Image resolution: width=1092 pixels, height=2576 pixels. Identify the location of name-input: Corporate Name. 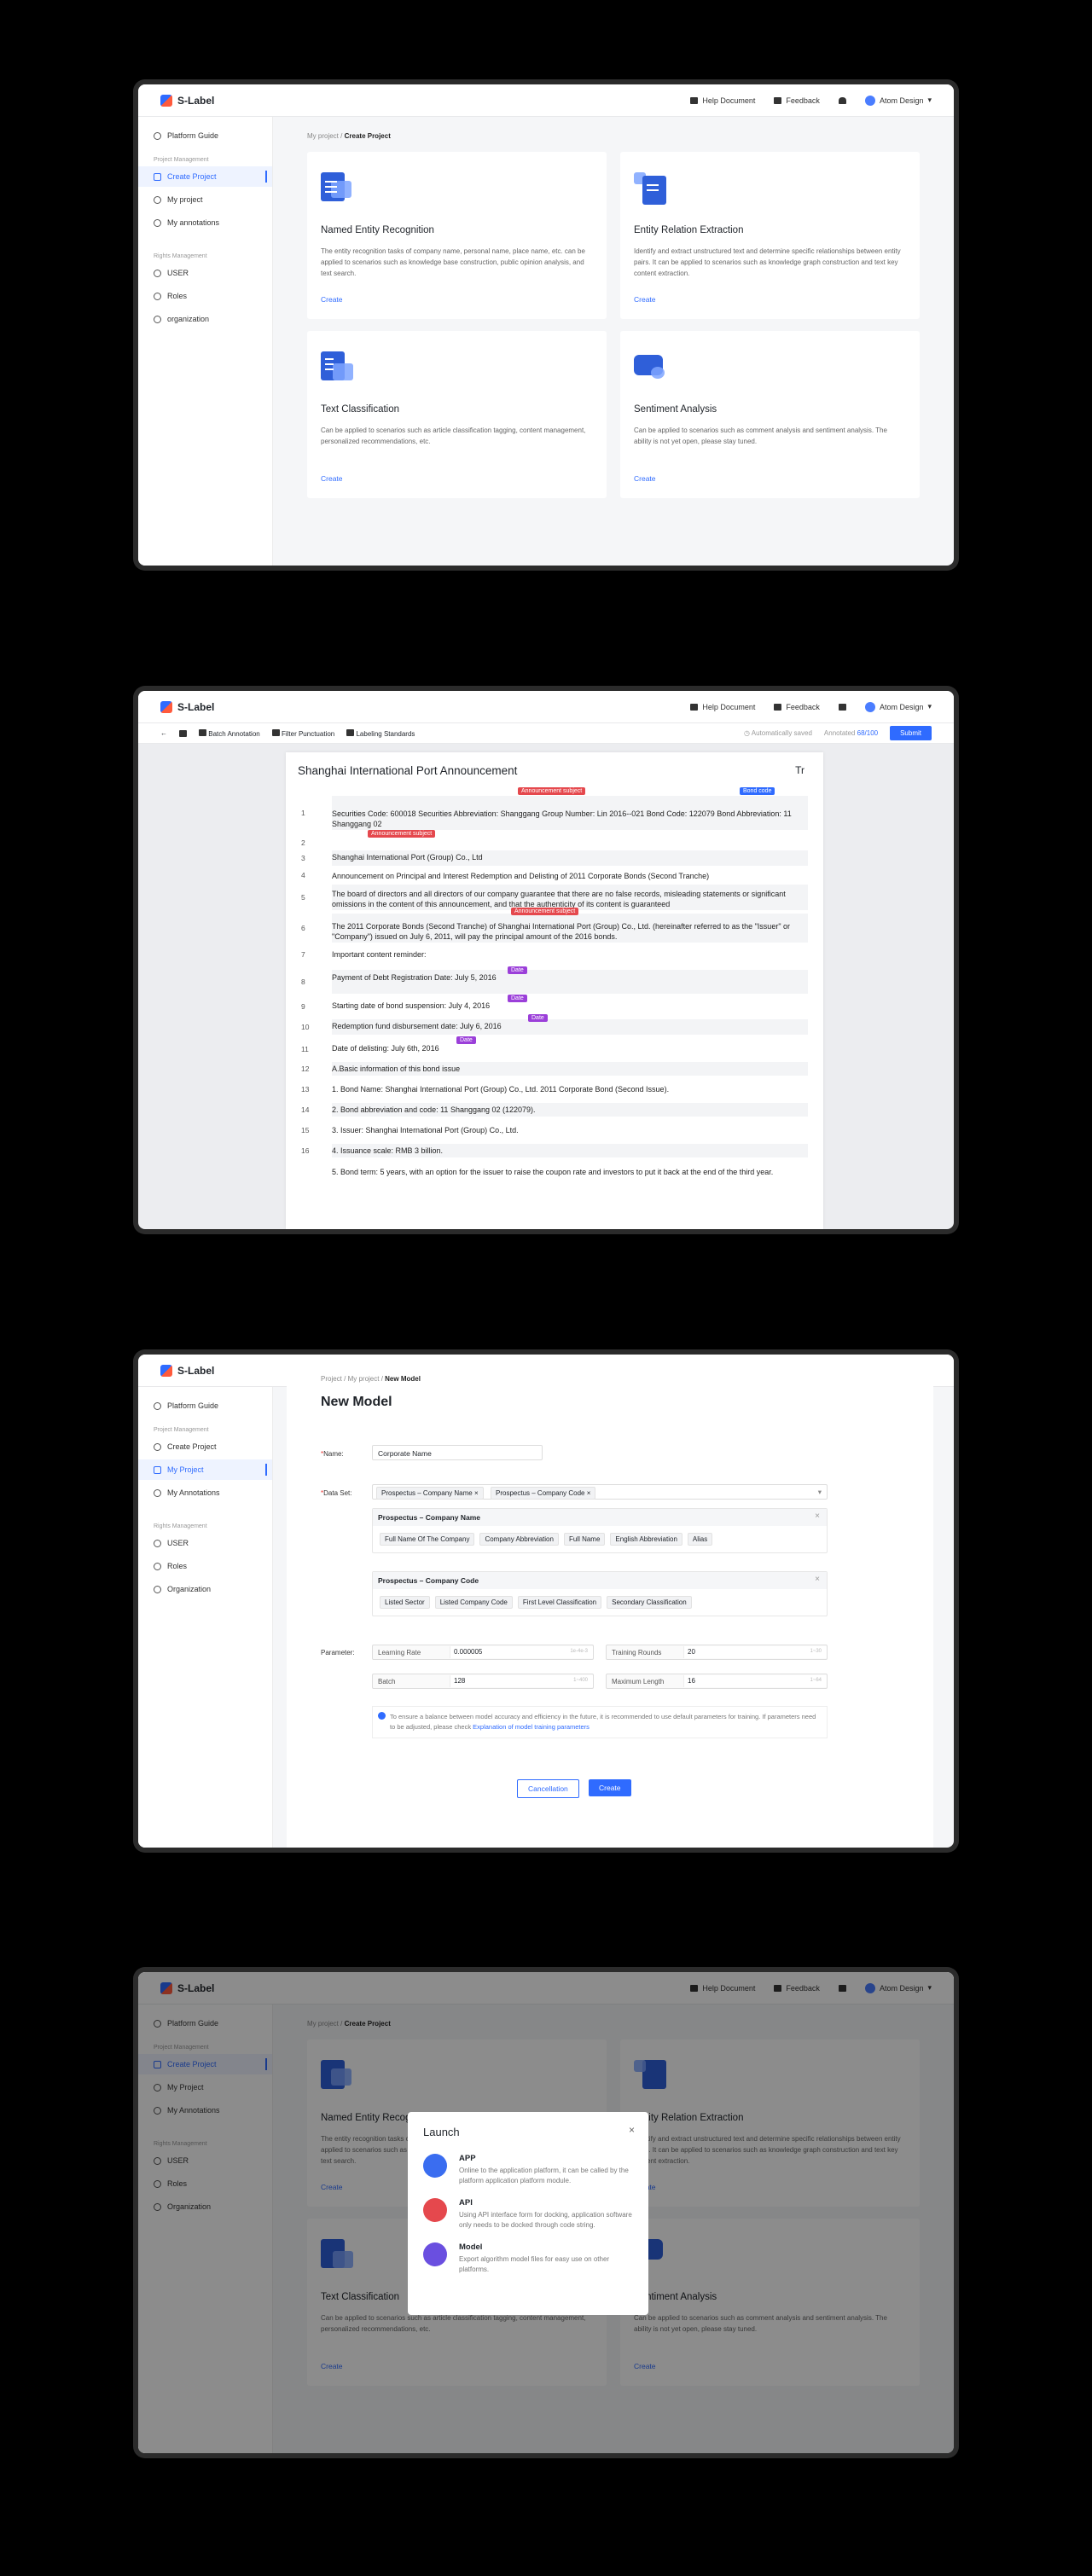
(458, 1452).